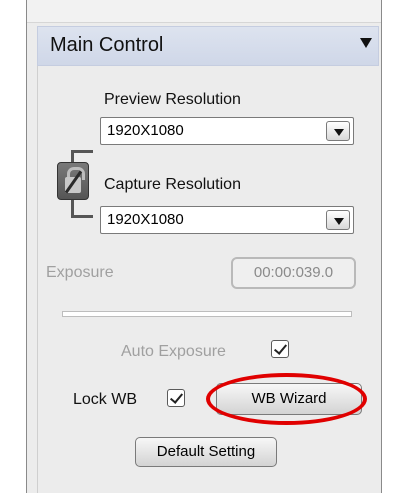  Describe the element at coordinates (207, 314) in the screenshot. I see `exposure-slider` at that location.